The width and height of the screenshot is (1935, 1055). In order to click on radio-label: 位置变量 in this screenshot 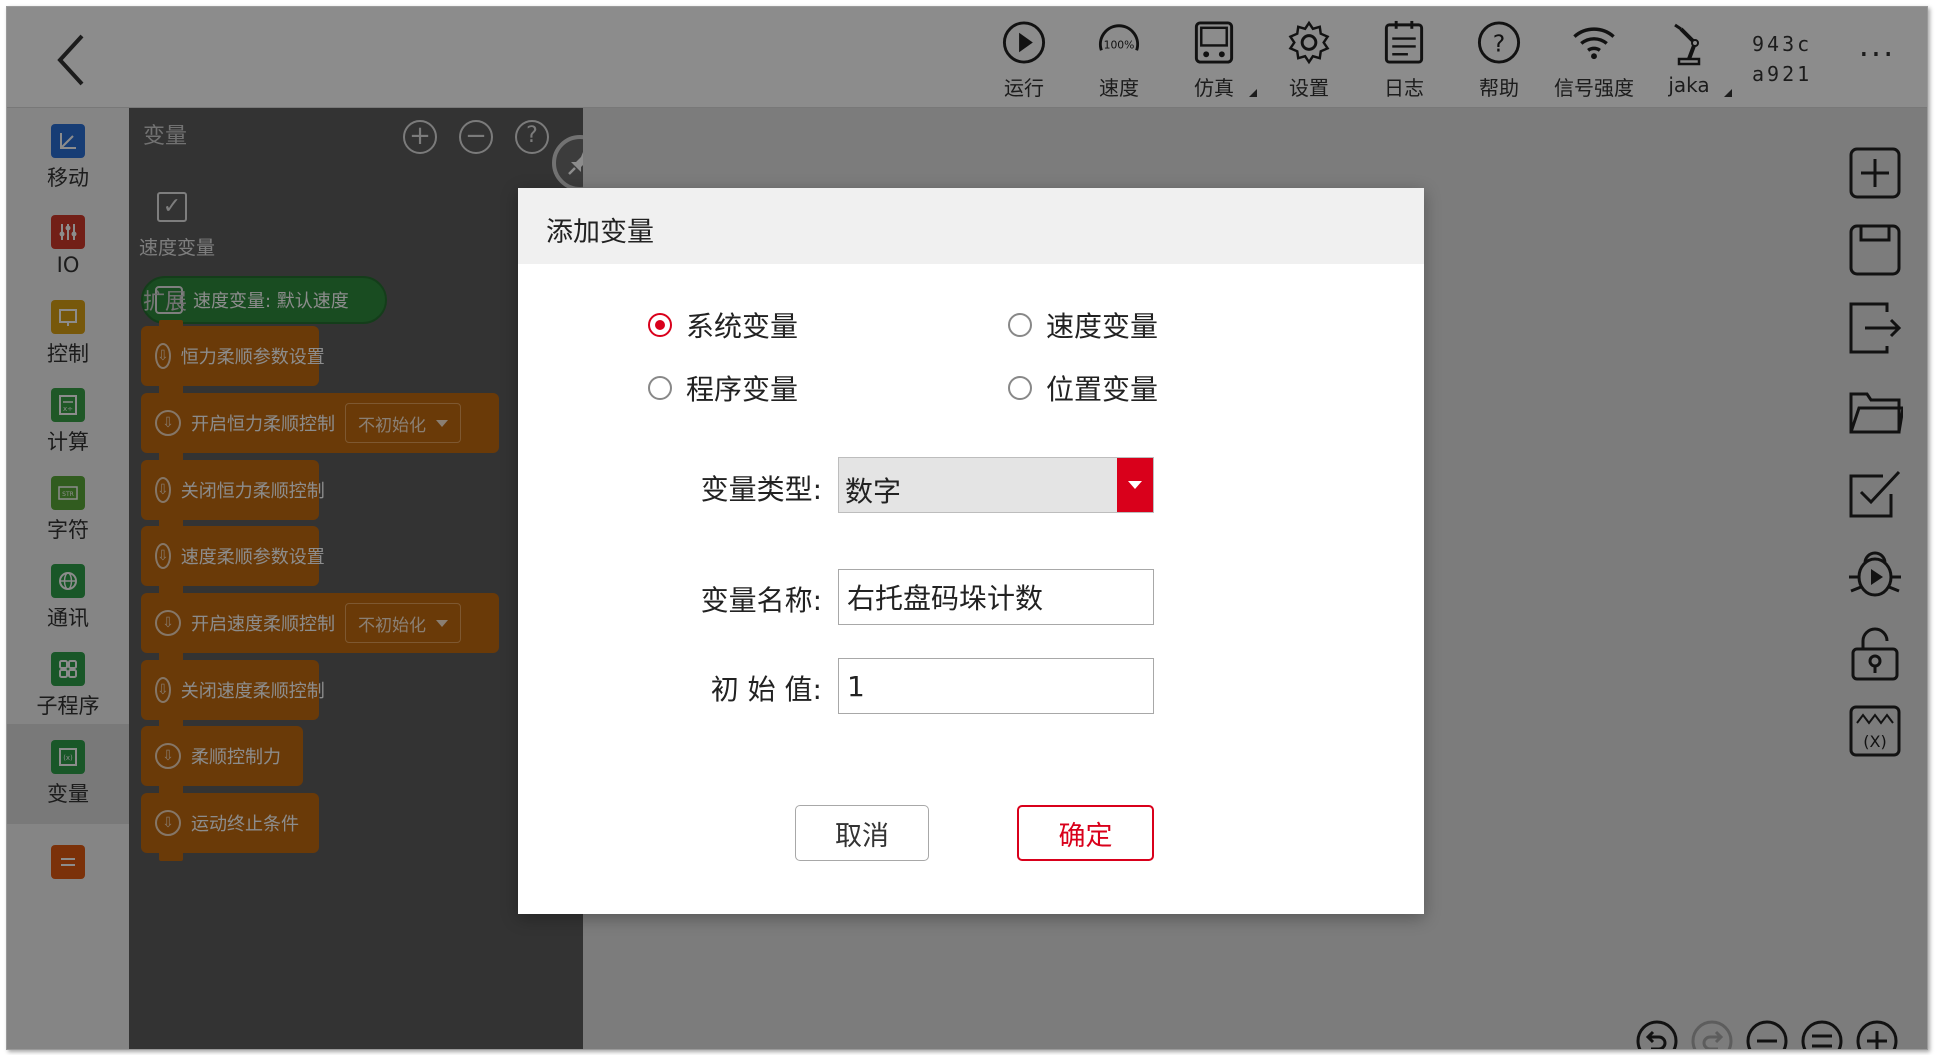, I will do `click(1102, 389)`.